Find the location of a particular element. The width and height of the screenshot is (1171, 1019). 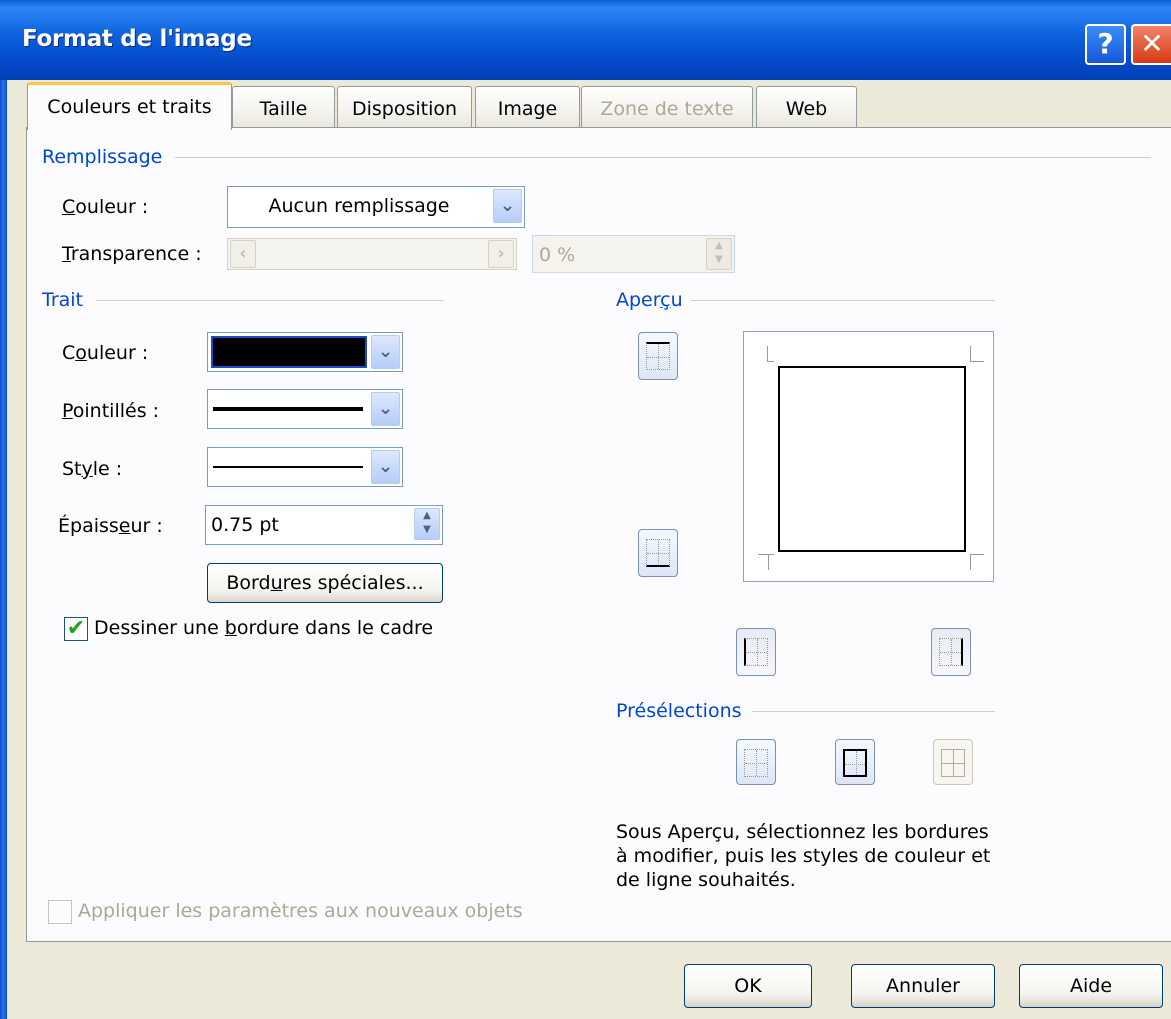

tab-disposition: Disposition is located at coordinates (404, 107).